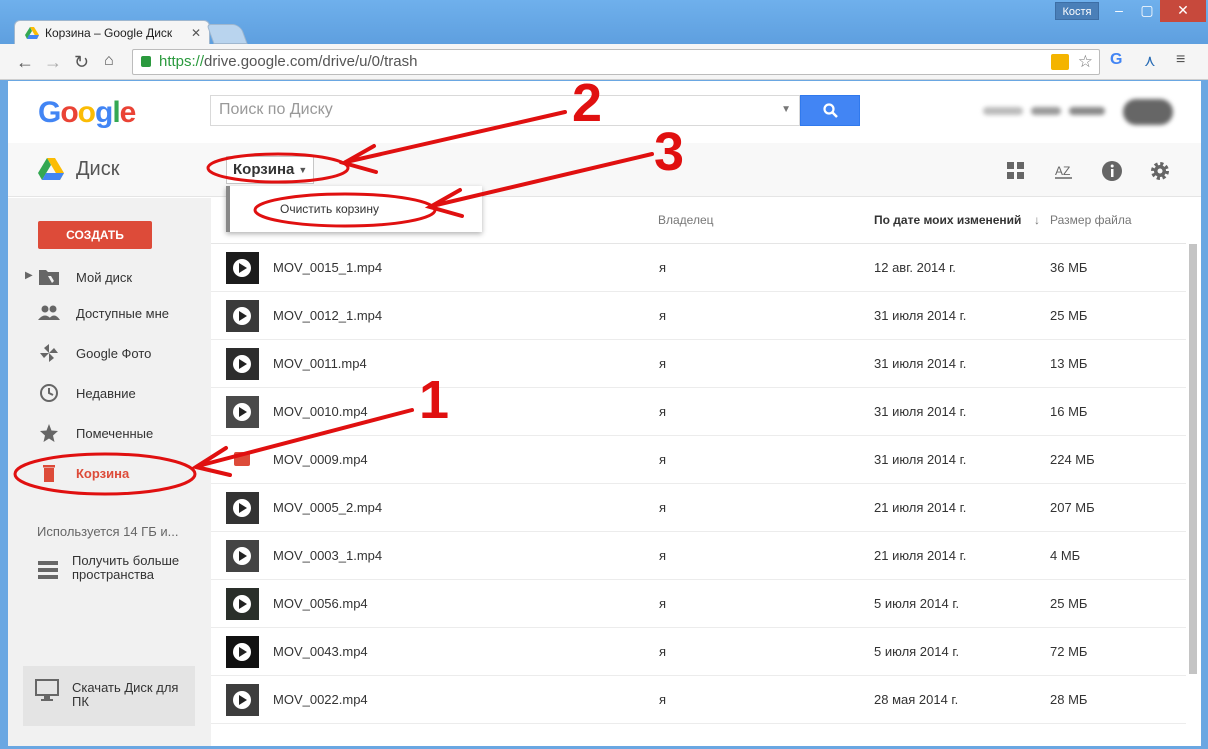 This screenshot has width=1208, height=749. I want to click on home-icon: ⌂, so click(109, 61).